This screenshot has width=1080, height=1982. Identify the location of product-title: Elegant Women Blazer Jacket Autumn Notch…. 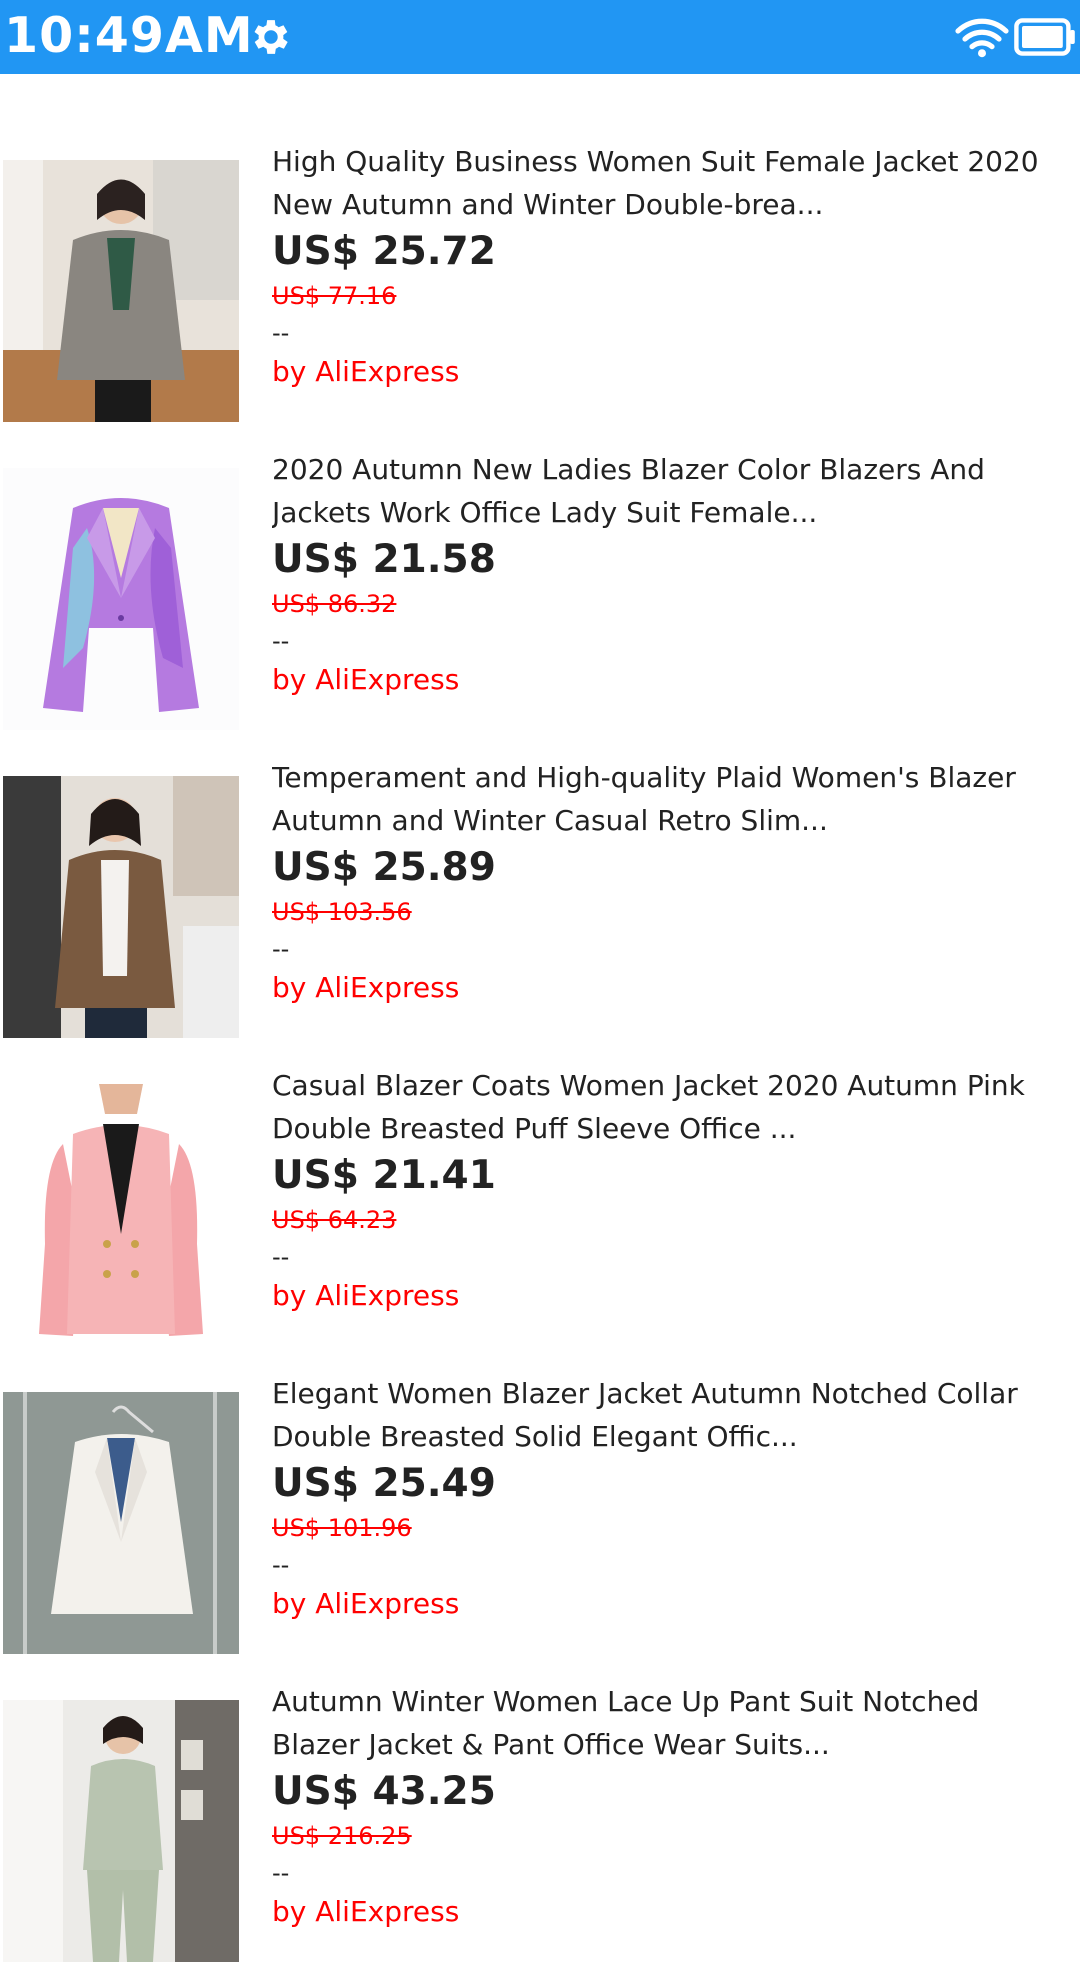
(672, 1415).